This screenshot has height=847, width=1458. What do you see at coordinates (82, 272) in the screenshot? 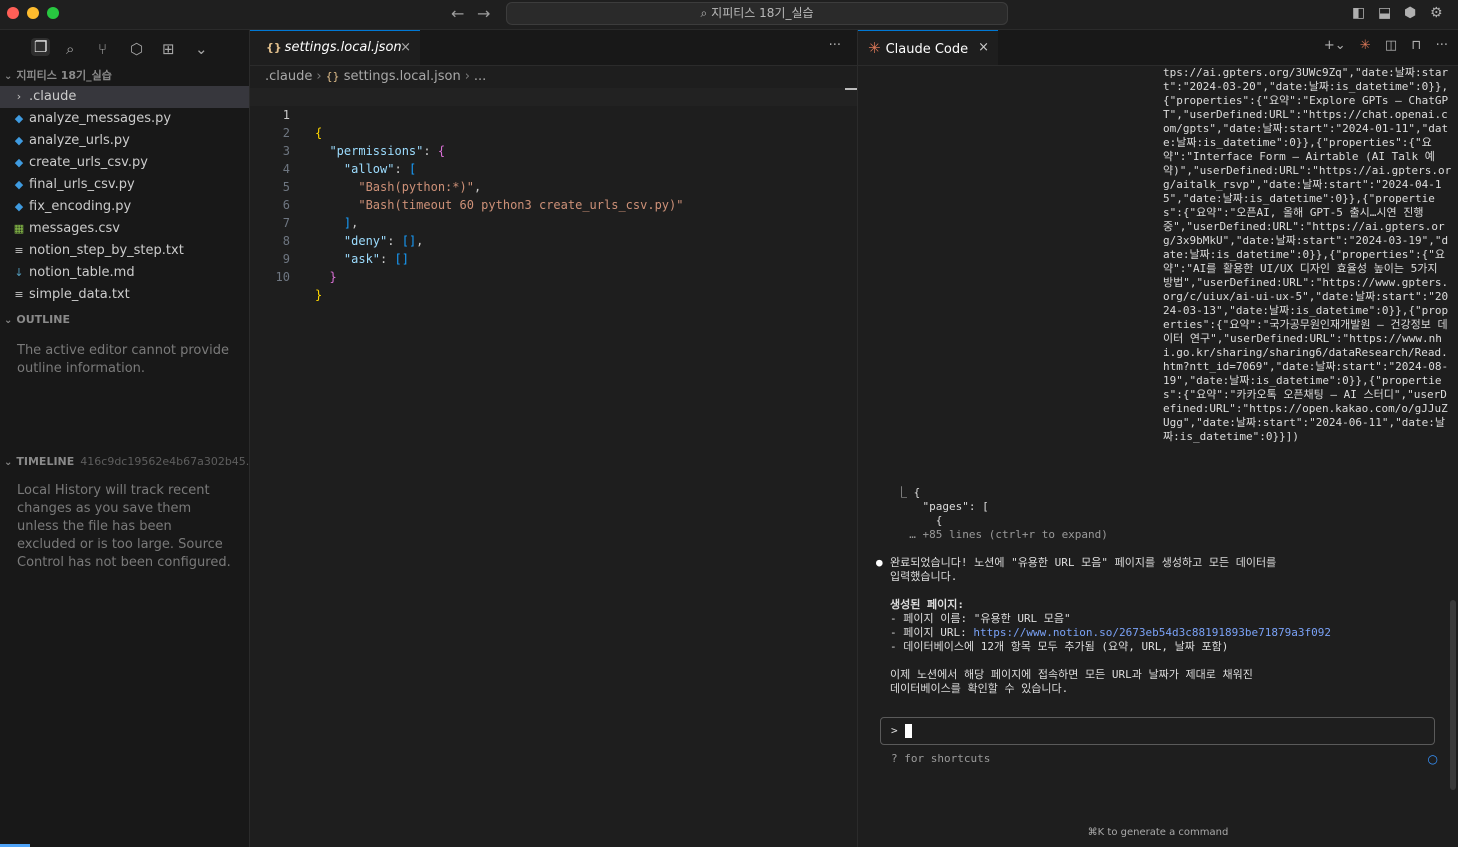
I see `tree-item-label: notion_table.md` at bounding box center [82, 272].